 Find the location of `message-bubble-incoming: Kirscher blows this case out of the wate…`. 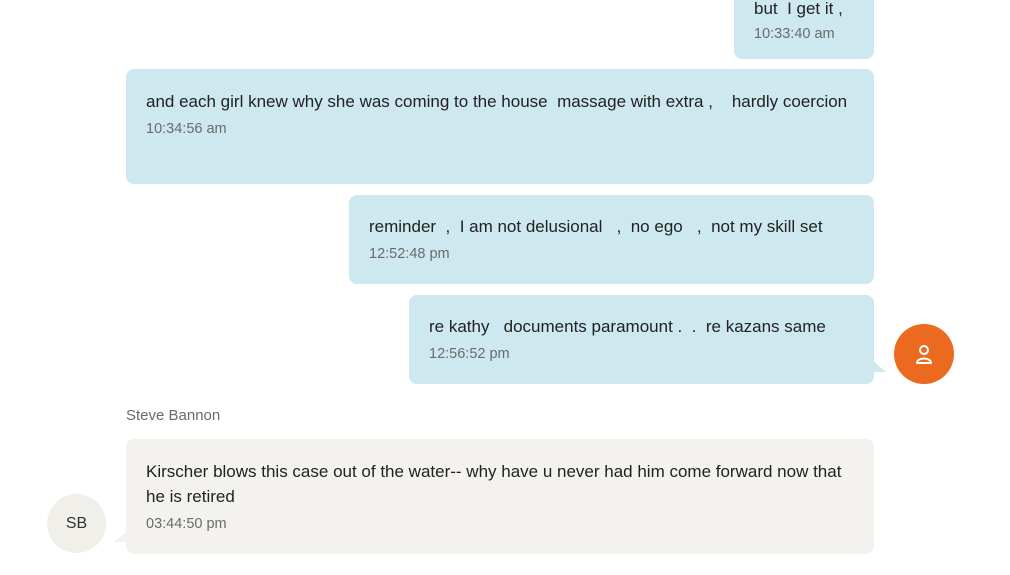

message-bubble-incoming: Kirscher blows this case out of the wate… is located at coordinates (500, 496).